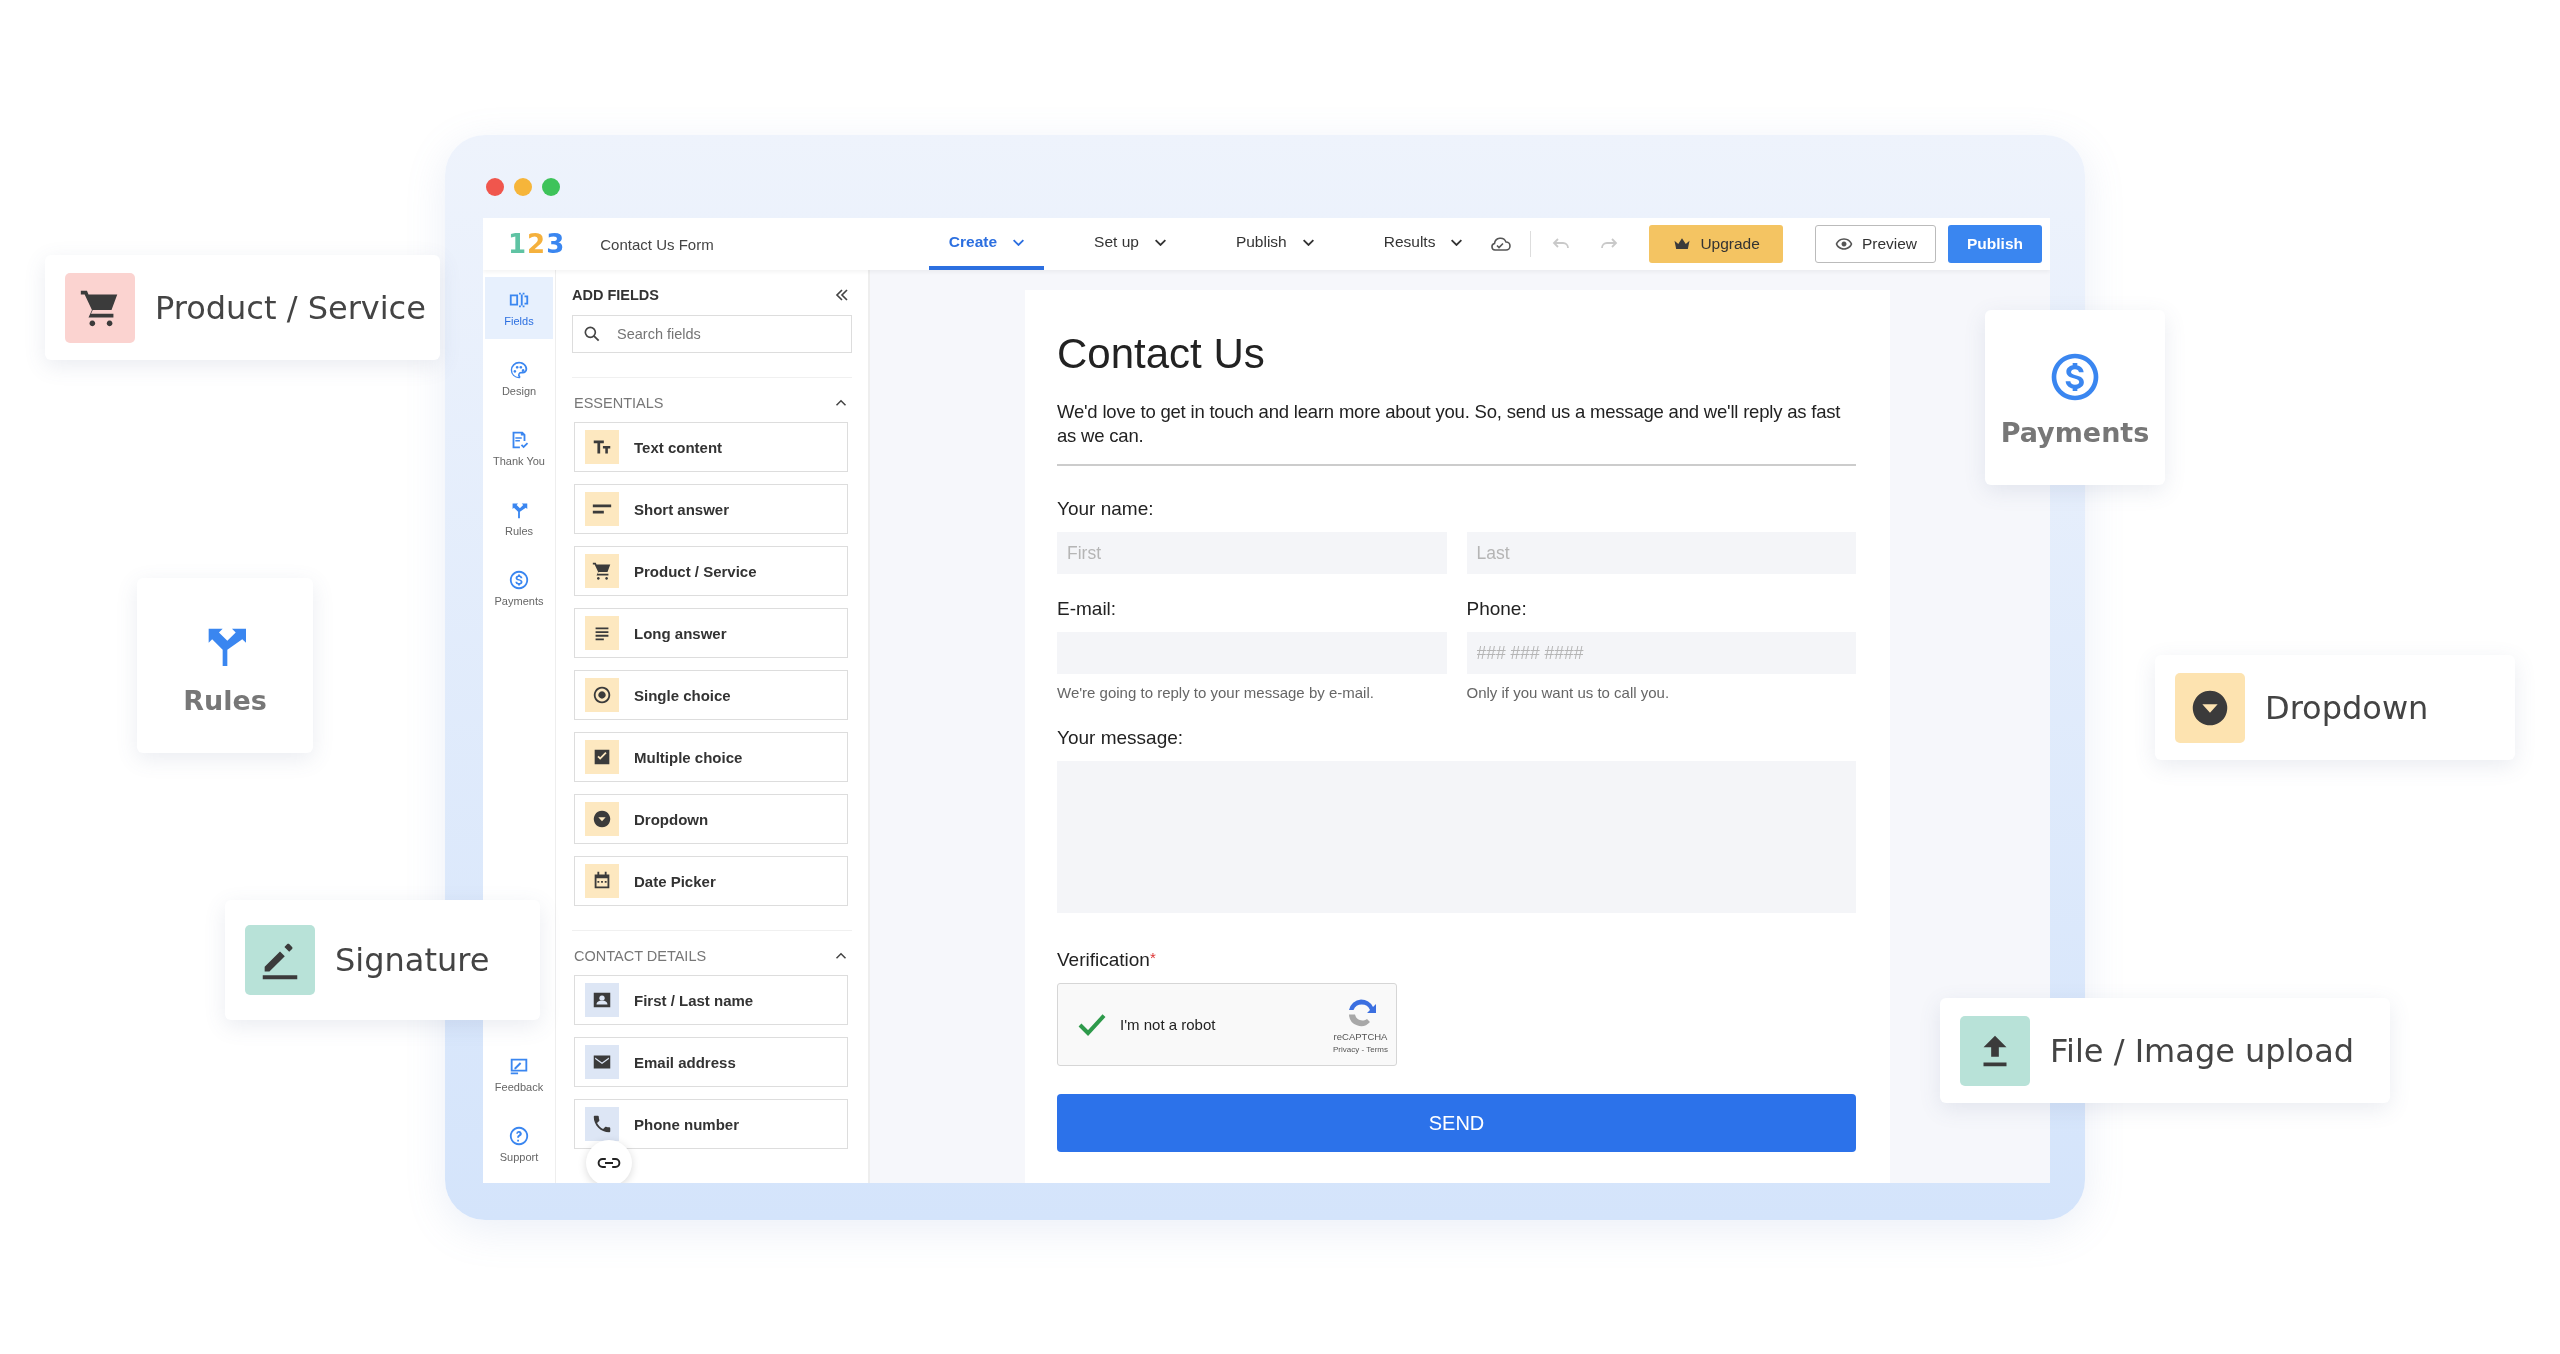 The image size is (2560, 1354). What do you see at coordinates (602, 571) in the screenshot?
I see `cart-icon` at bounding box center [602, 571].